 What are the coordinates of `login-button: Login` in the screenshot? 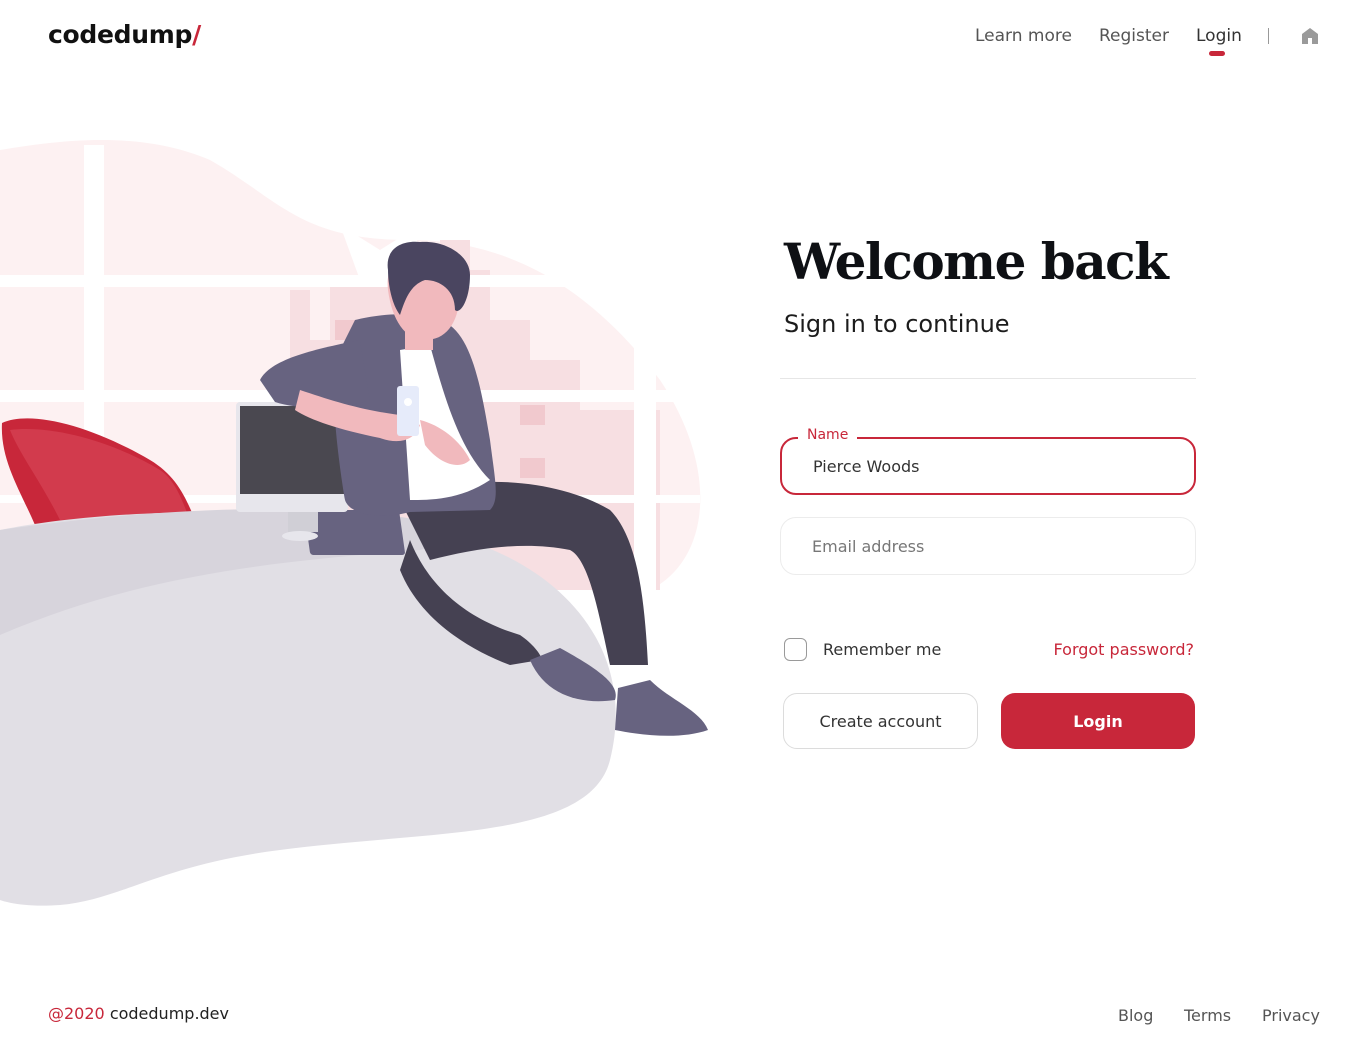 It's located at (1098, 721).